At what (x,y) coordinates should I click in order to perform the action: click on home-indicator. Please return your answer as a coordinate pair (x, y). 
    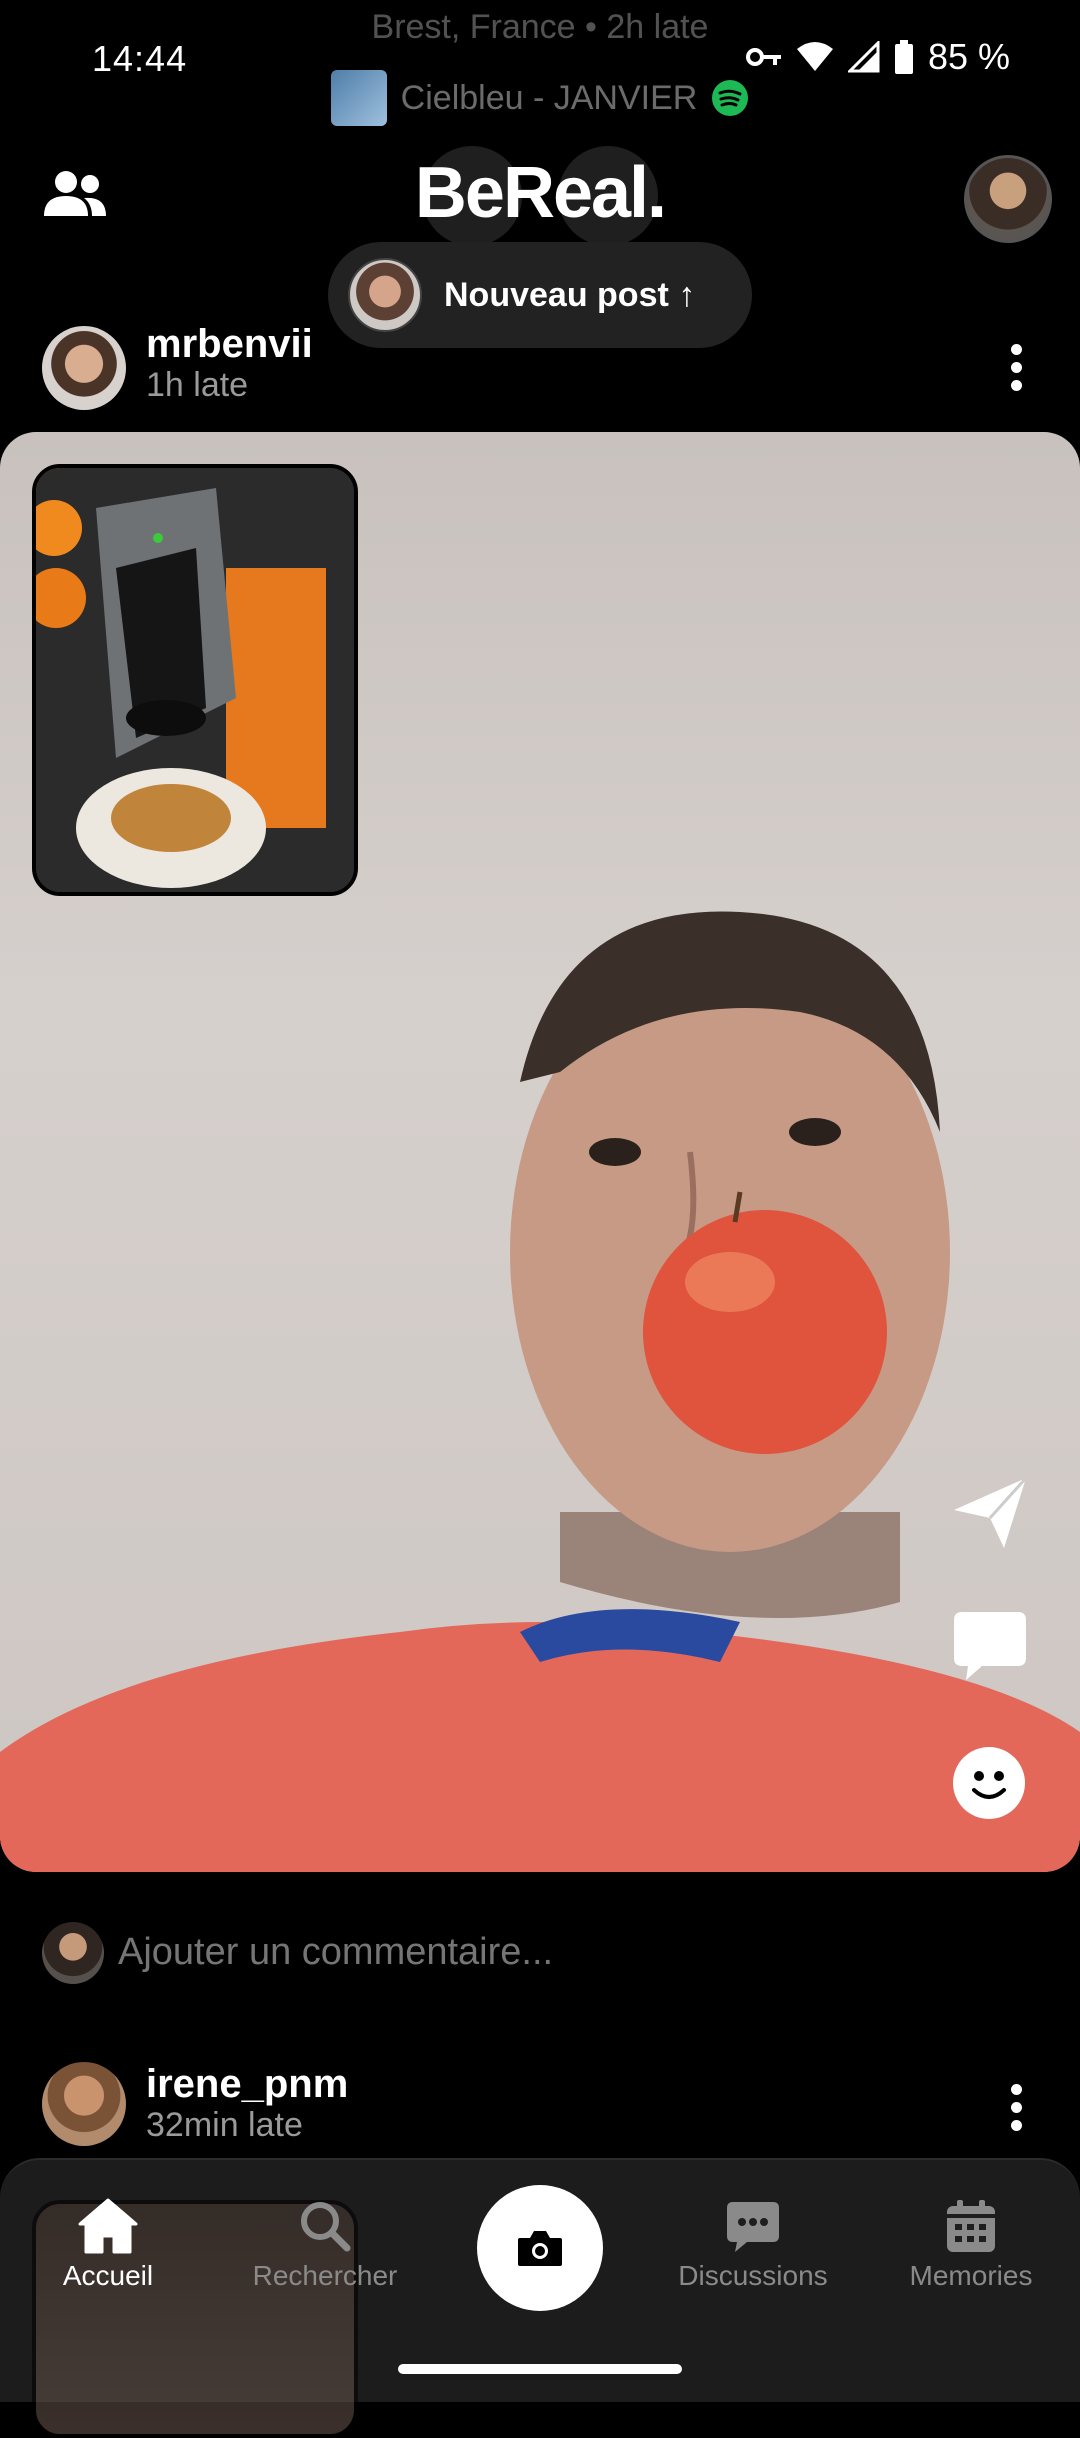
    Looking at the image, I should click on (540, 2369).